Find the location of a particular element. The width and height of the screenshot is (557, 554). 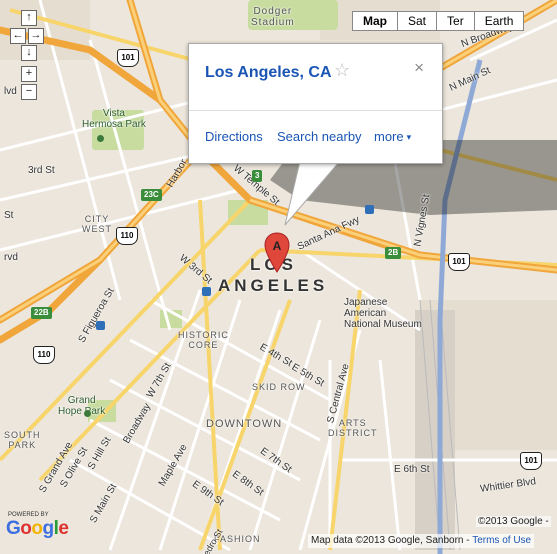

zoom-in-button: + is located at coordinates (29, 74).